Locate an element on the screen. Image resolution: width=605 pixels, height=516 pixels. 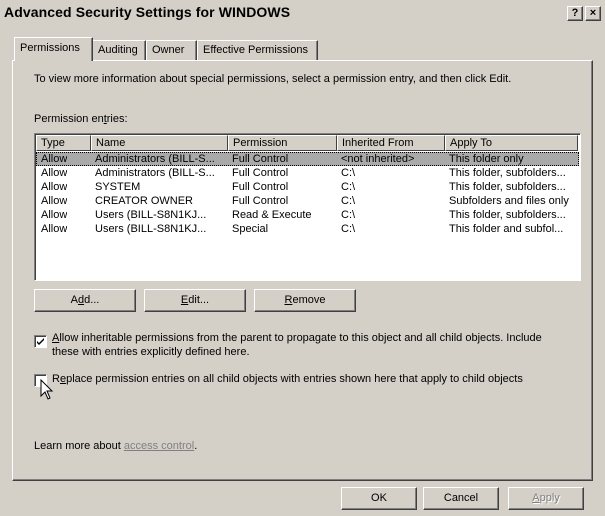
apply-button: Apply is located at coordinates (546, 498).